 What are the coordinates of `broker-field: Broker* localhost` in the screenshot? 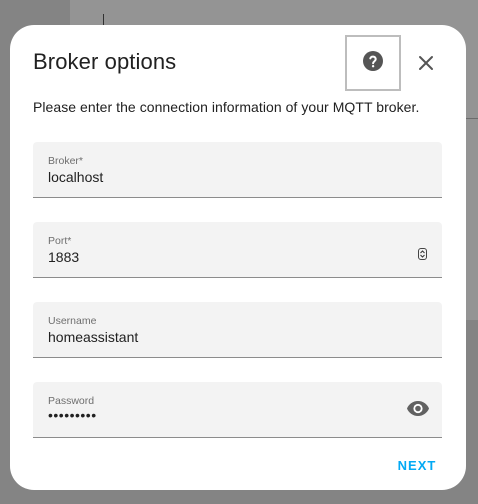 It's located at (237, 170).